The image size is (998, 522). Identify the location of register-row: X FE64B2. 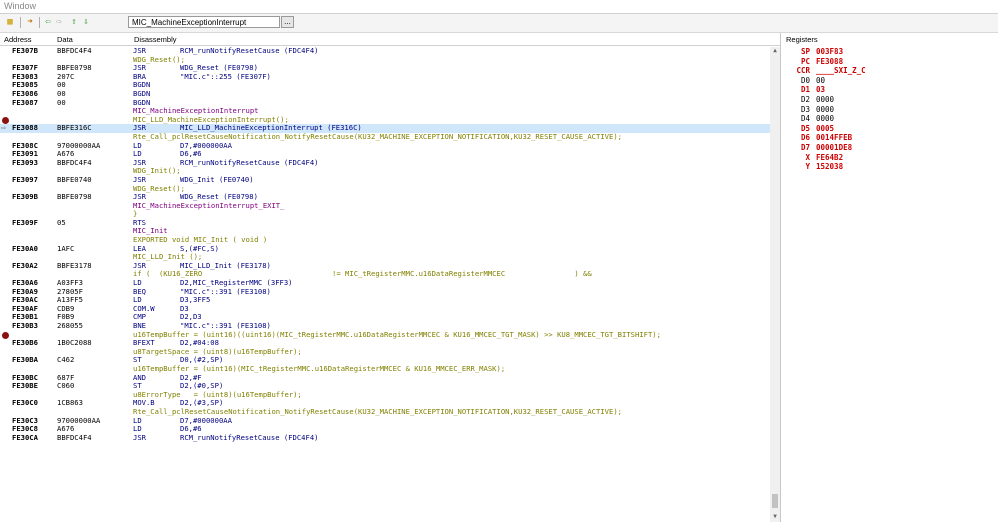
(886, 158).